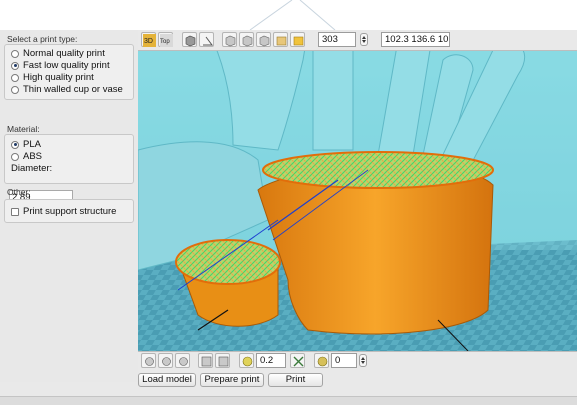 This screenshot has height=405, width=577. What do you see at coordinates (15, 144) in the screenshot?
I see `radio-pla` at bounding box center [15, 144].